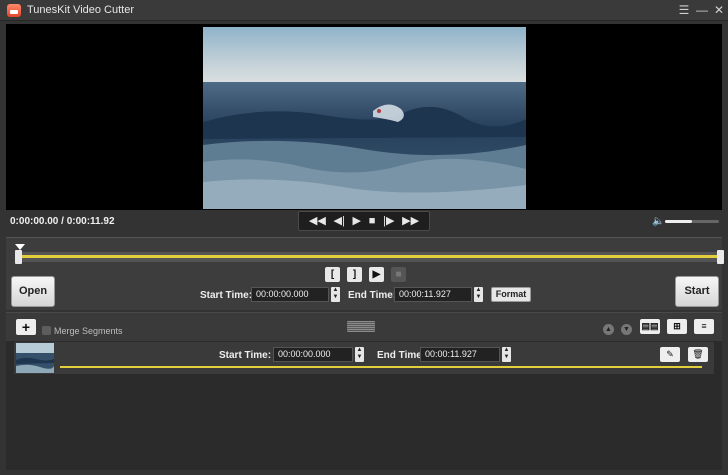 Image resolution: width=728 pixels, height=475 pixels. I want to click on segment-start-stepper: ▲ ▼, so click(359, 354).